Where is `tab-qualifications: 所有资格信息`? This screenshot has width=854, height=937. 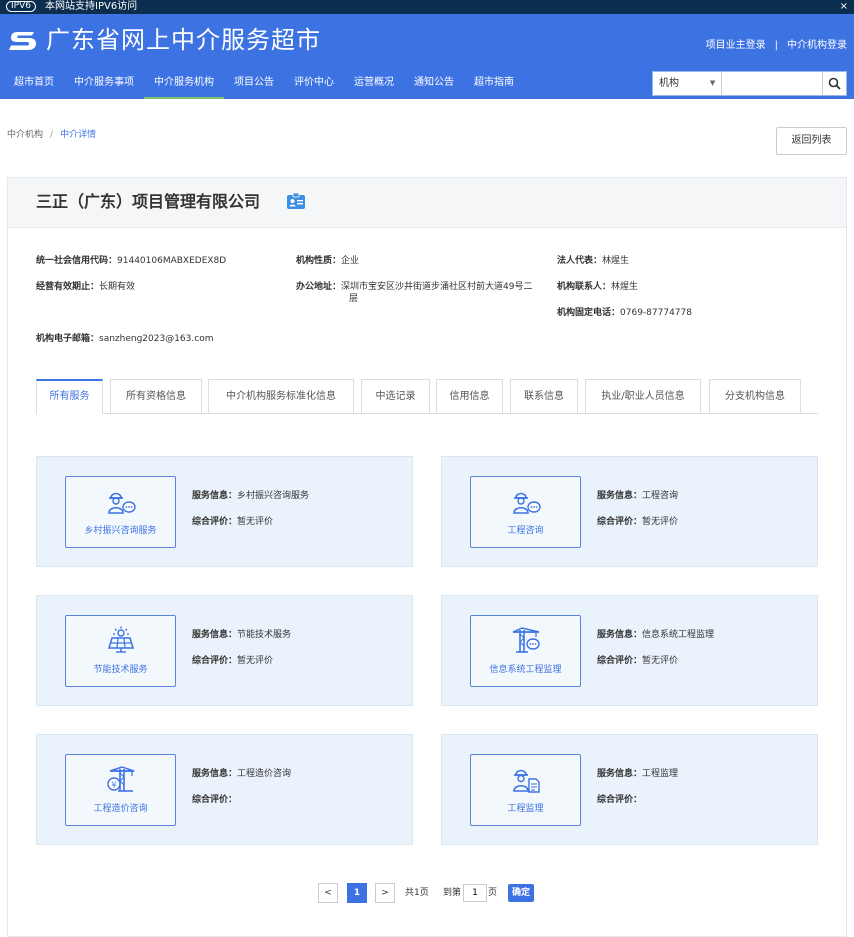 tab-qualifications: 所有资格信息 is located at coordinates (156, 396).